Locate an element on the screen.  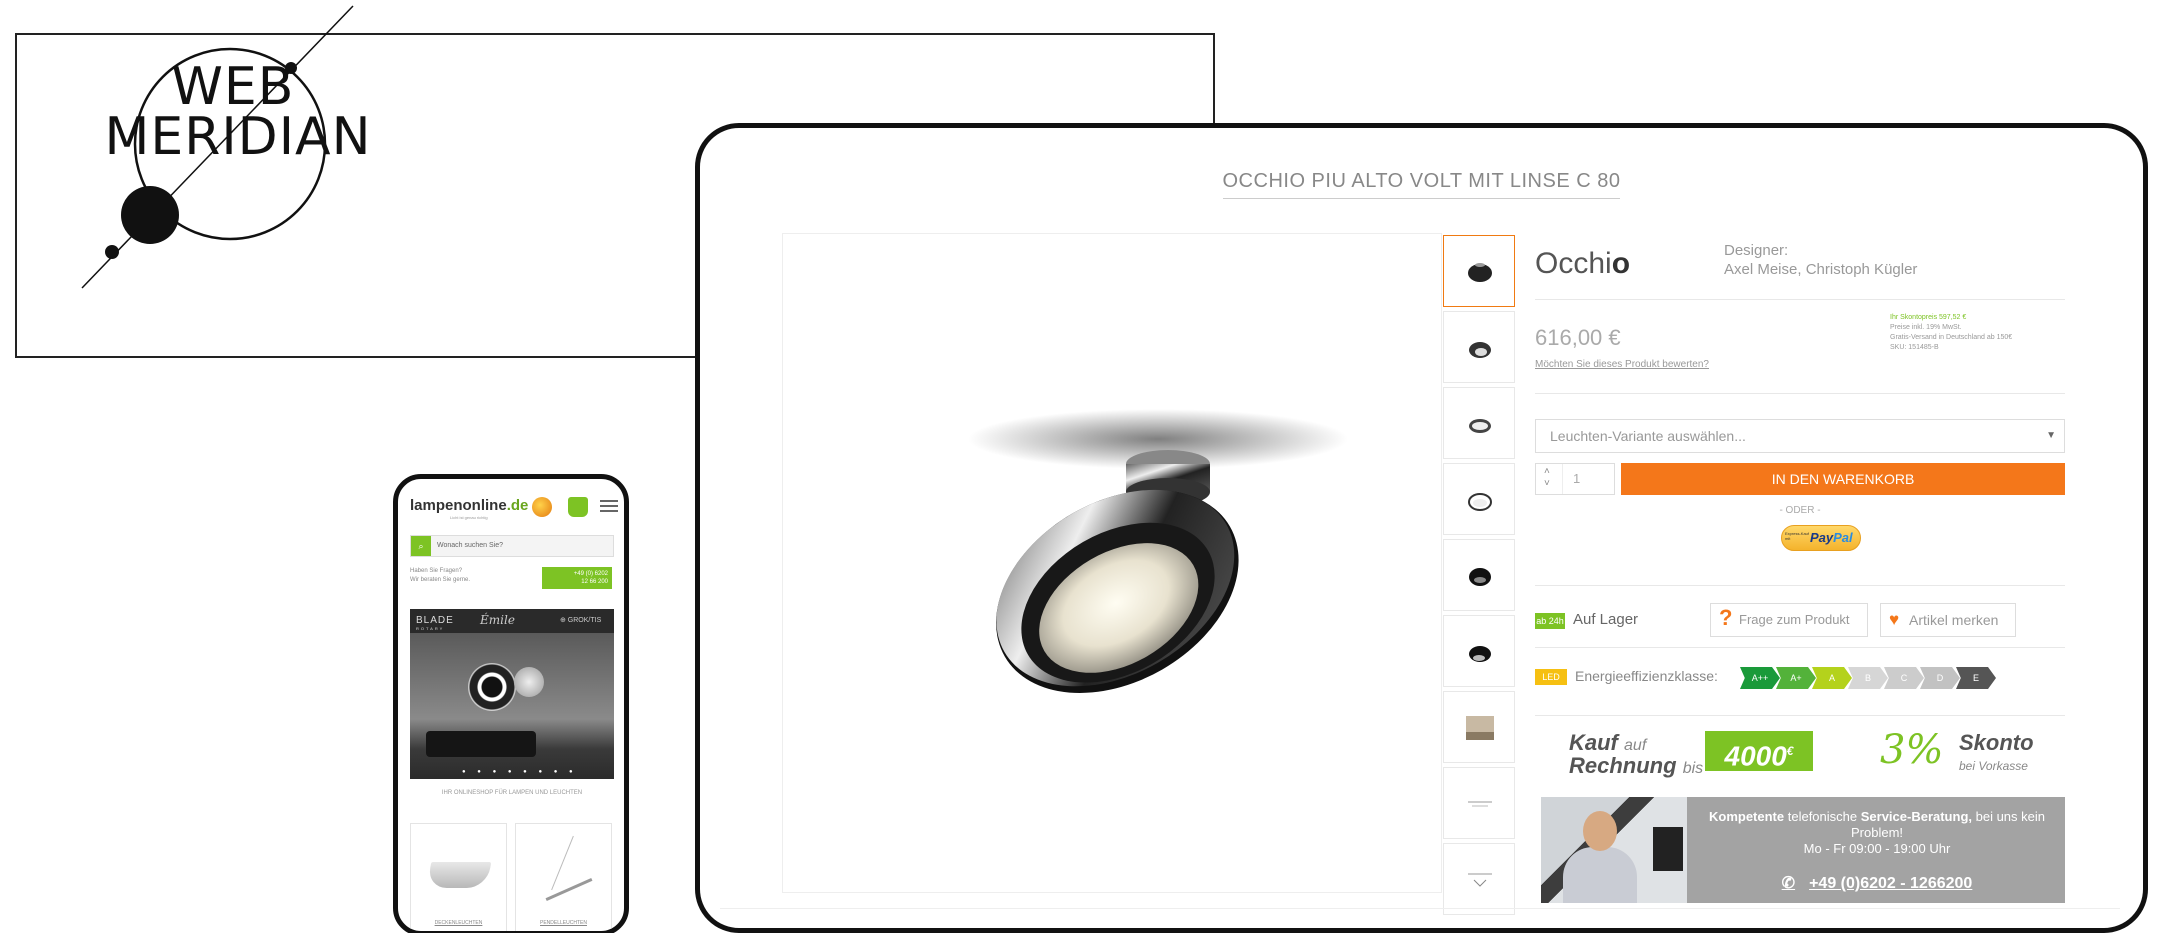
energy-class-3: A is located at coordinates (1832, 678).